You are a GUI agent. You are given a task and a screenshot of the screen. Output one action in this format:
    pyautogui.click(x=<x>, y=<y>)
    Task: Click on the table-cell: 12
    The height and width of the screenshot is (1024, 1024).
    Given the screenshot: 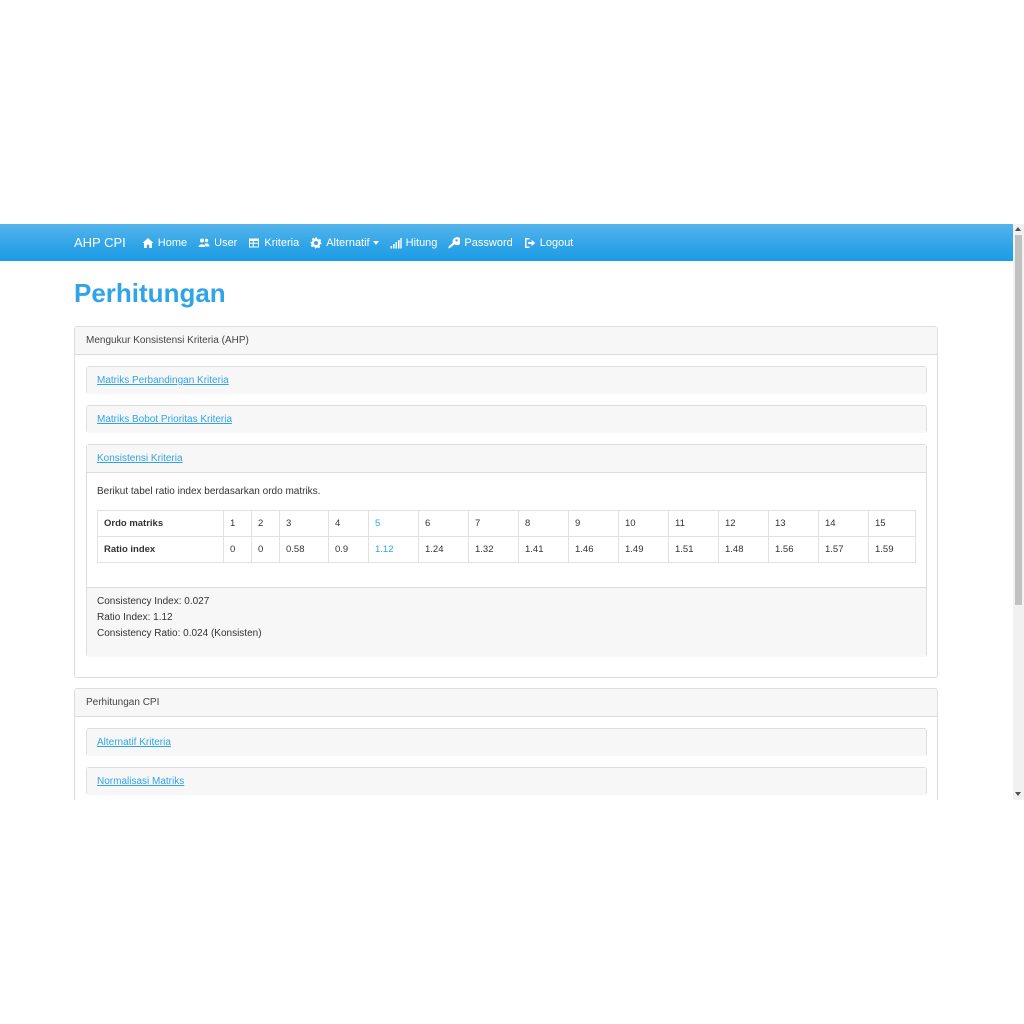 What is the action you would take?
    pyautogui.click(x=743, y=523)
    